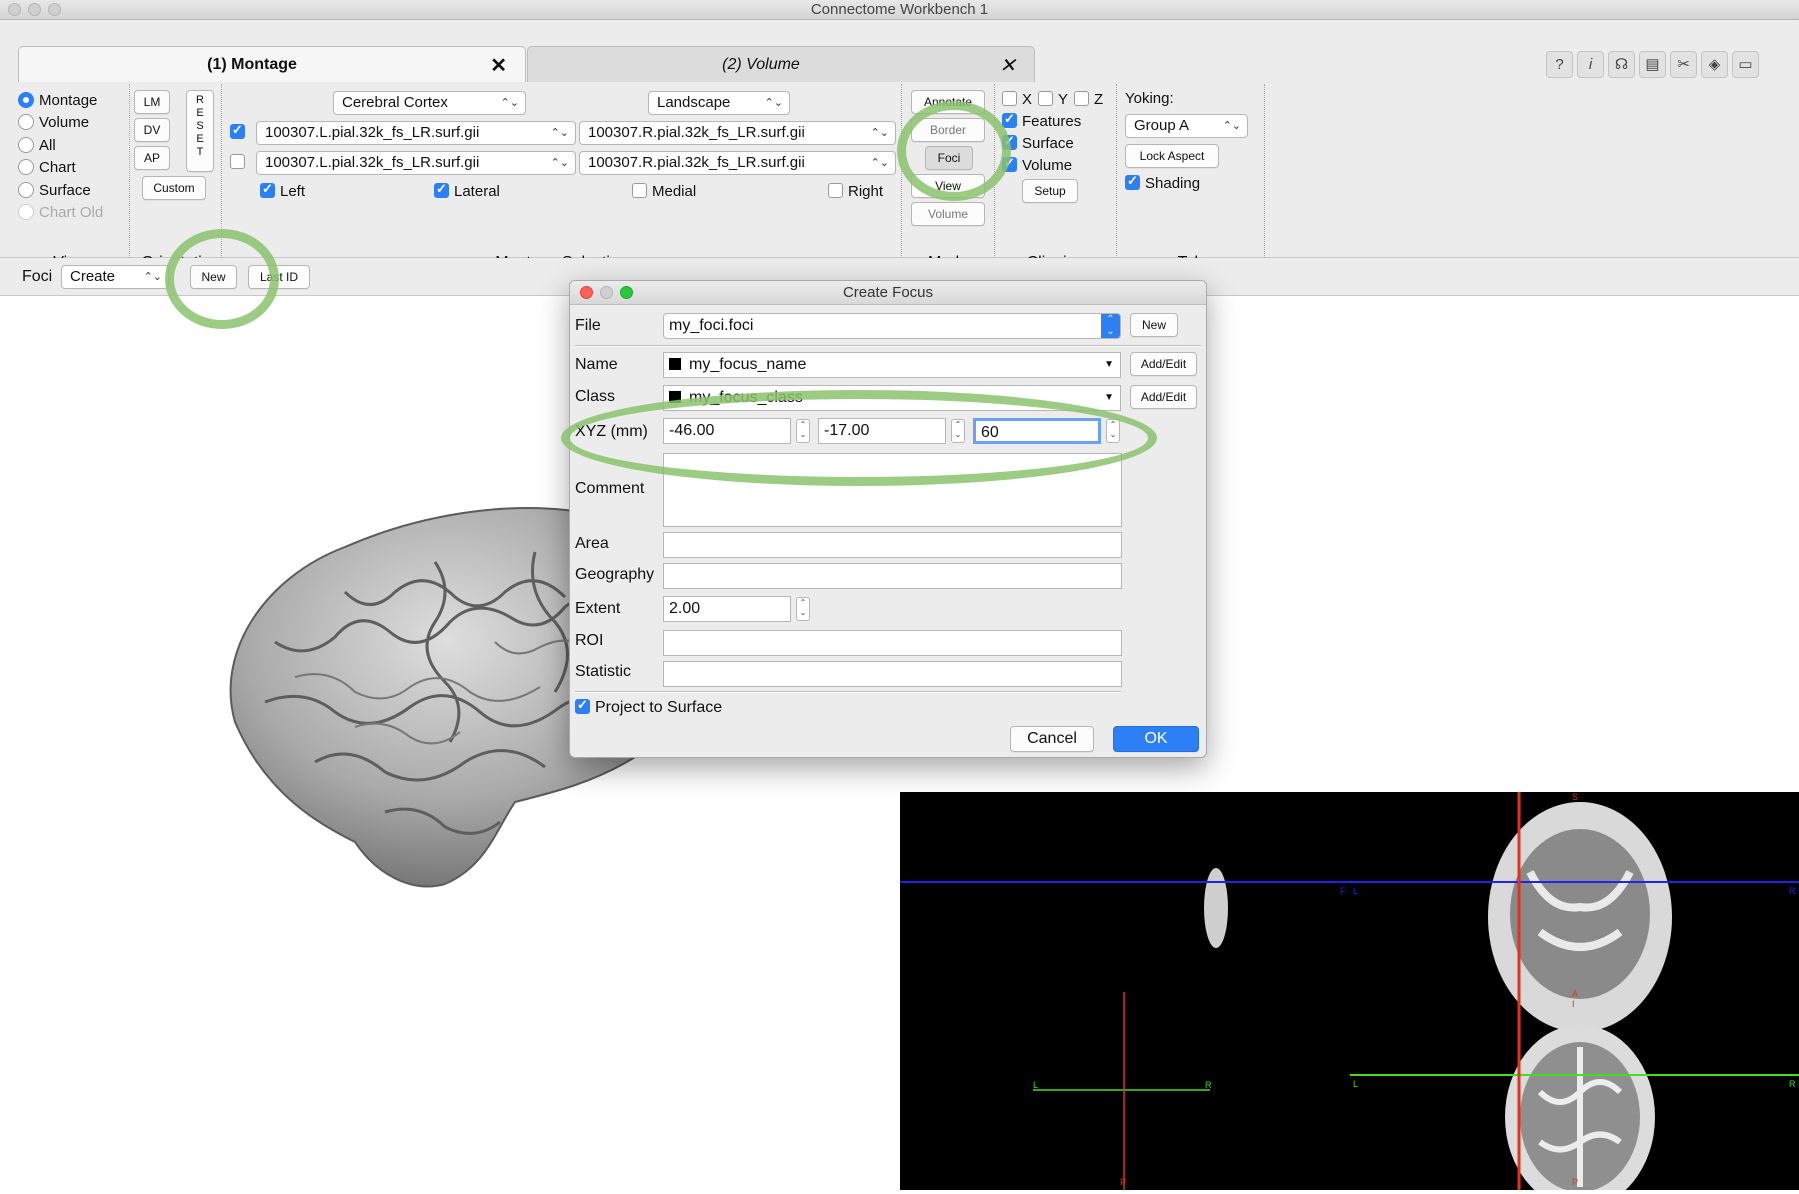 This screenshot has width=1799, height=1194. Describe the element at coordinates (586, 292) in the screenshot. I see `dialog-close-button` at that location.